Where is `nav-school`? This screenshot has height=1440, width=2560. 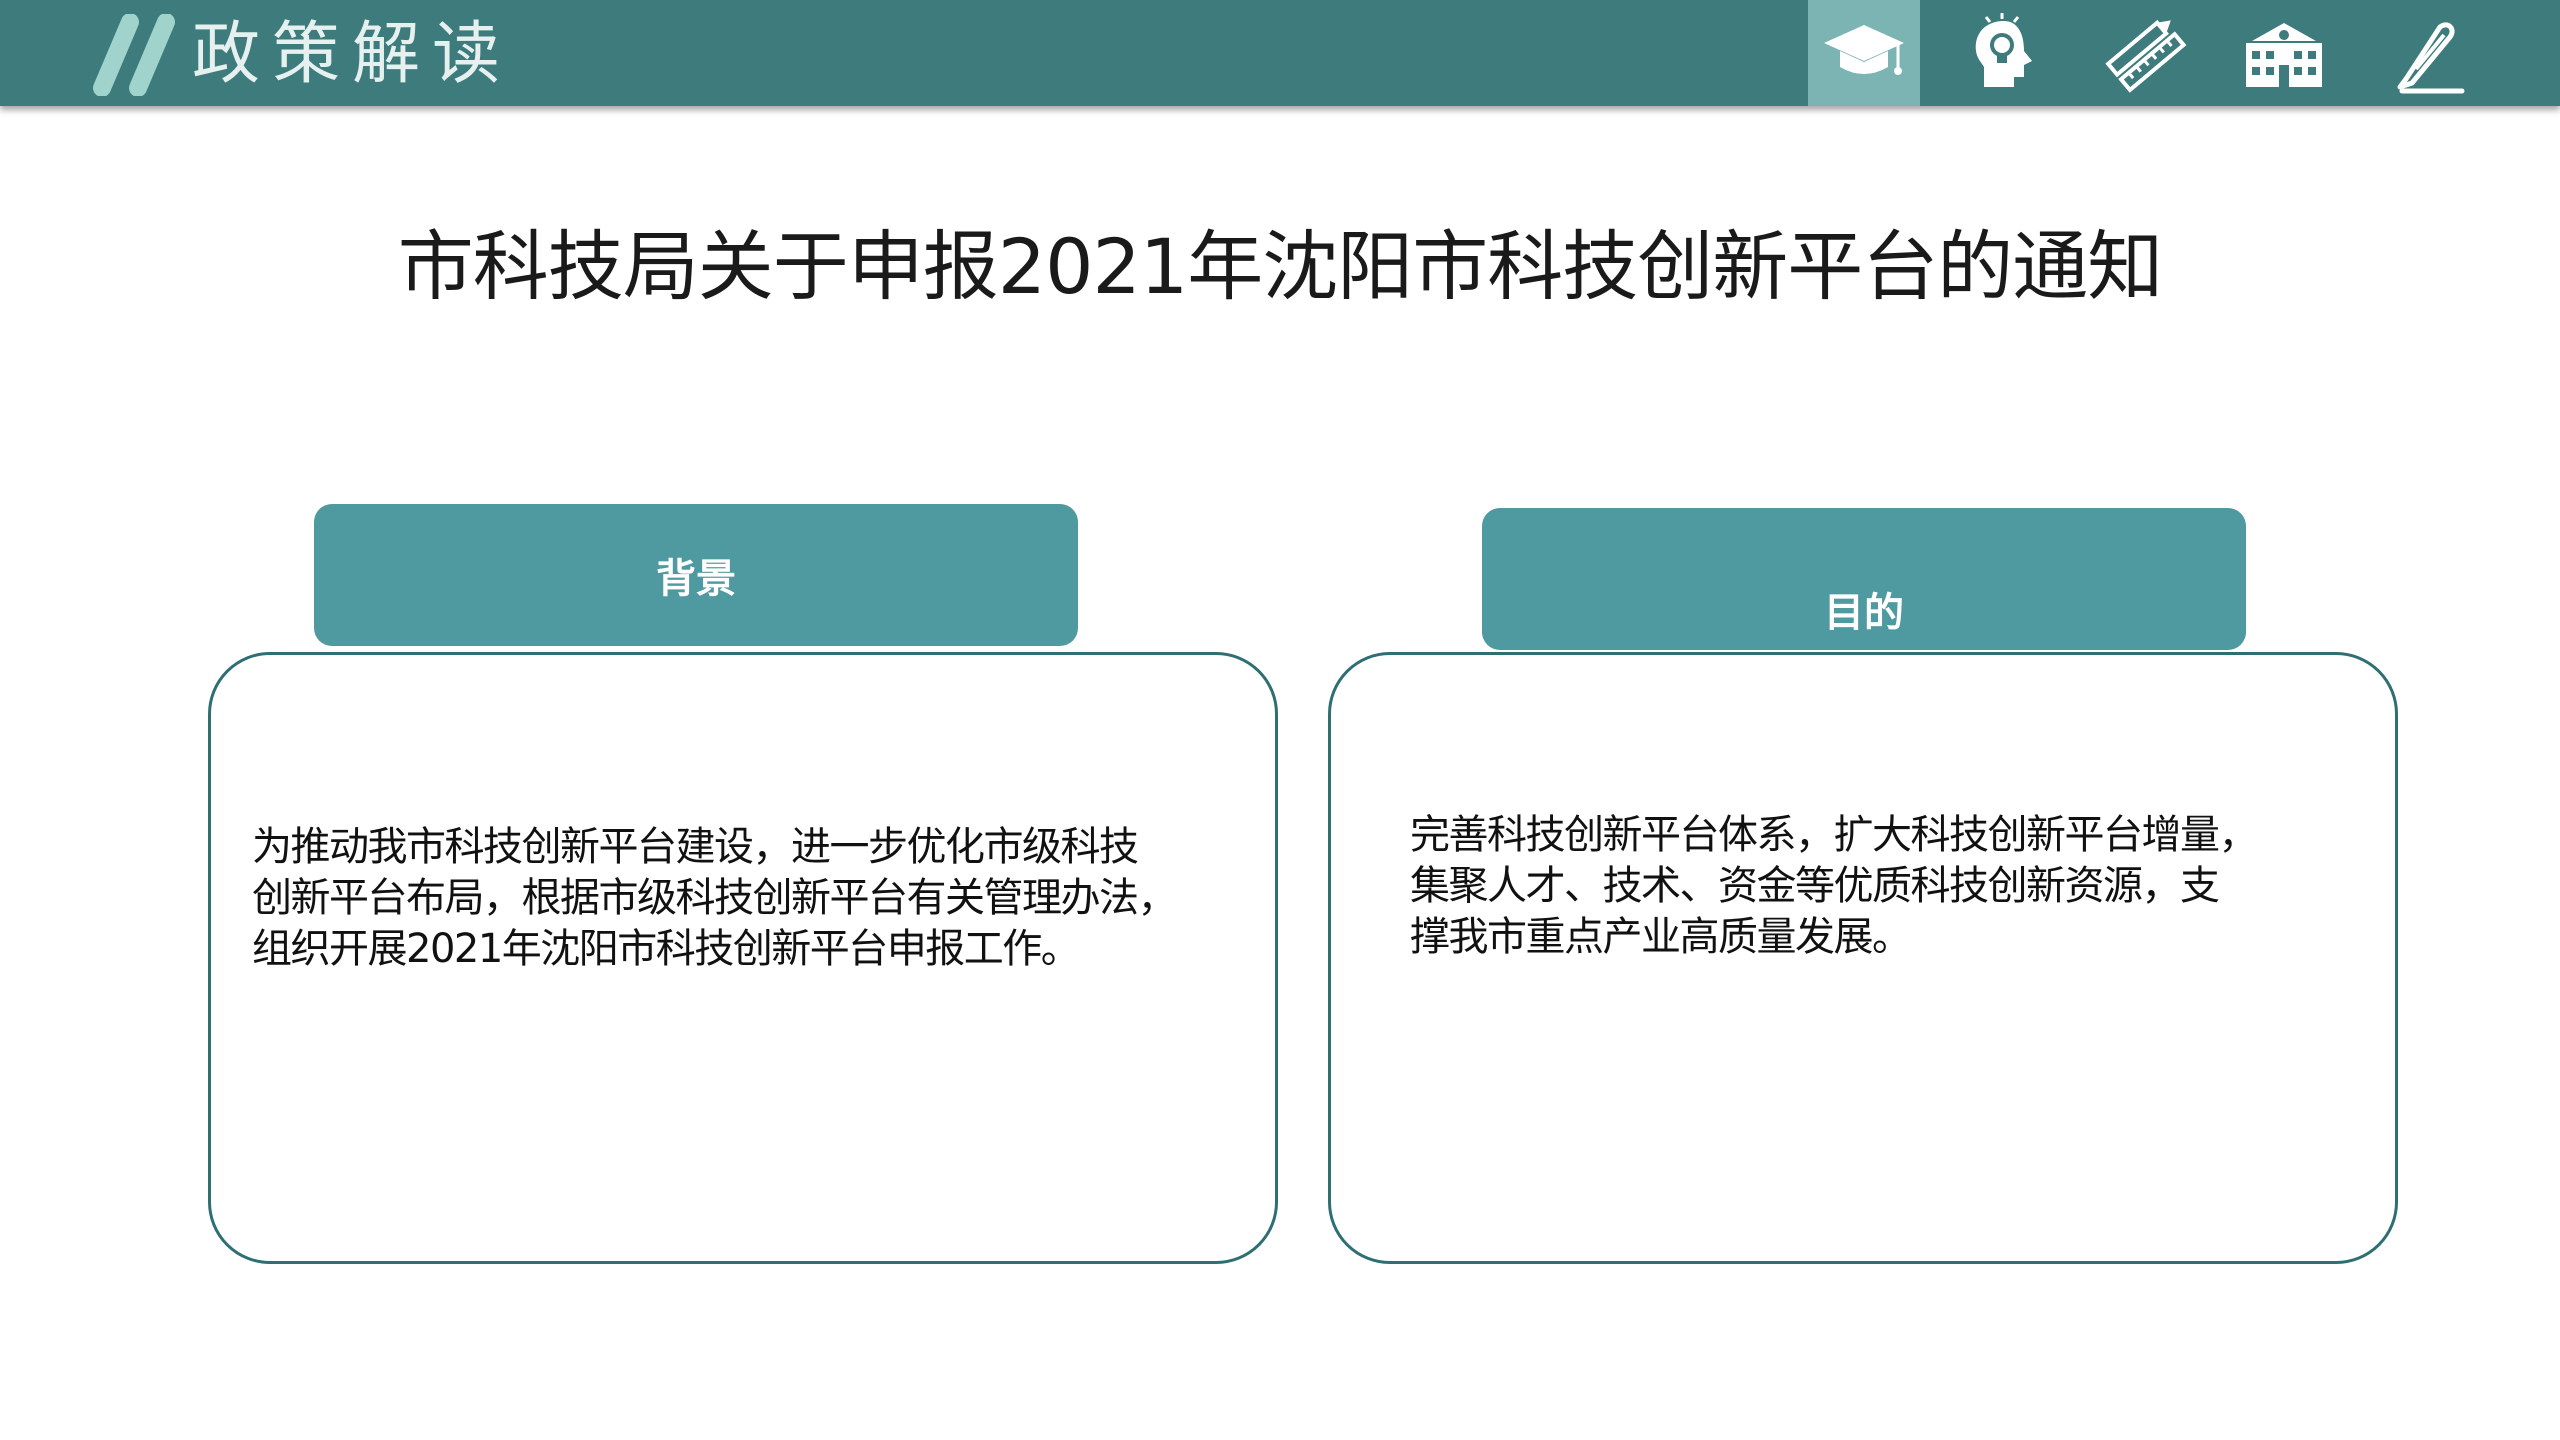
nav-school is located at coordinates (2284, 53).